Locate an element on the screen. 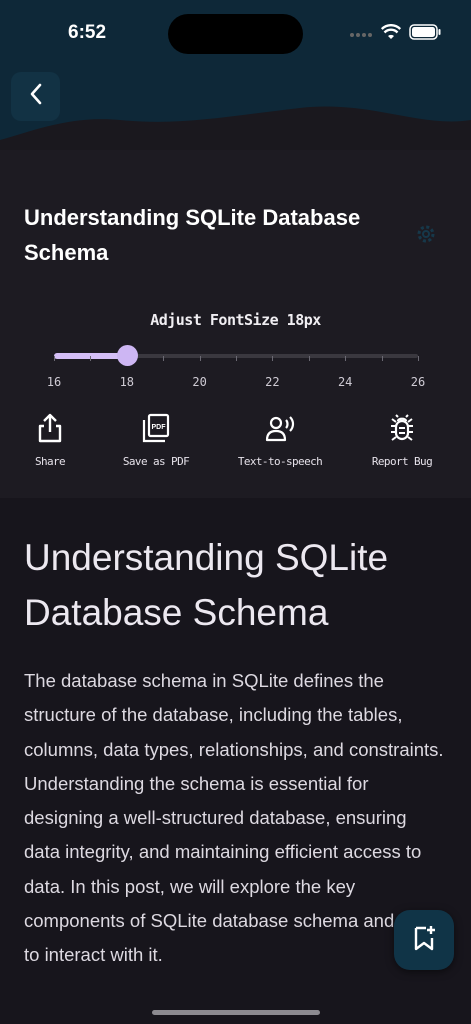  font-size-slider is located at coordinates (236, 356).